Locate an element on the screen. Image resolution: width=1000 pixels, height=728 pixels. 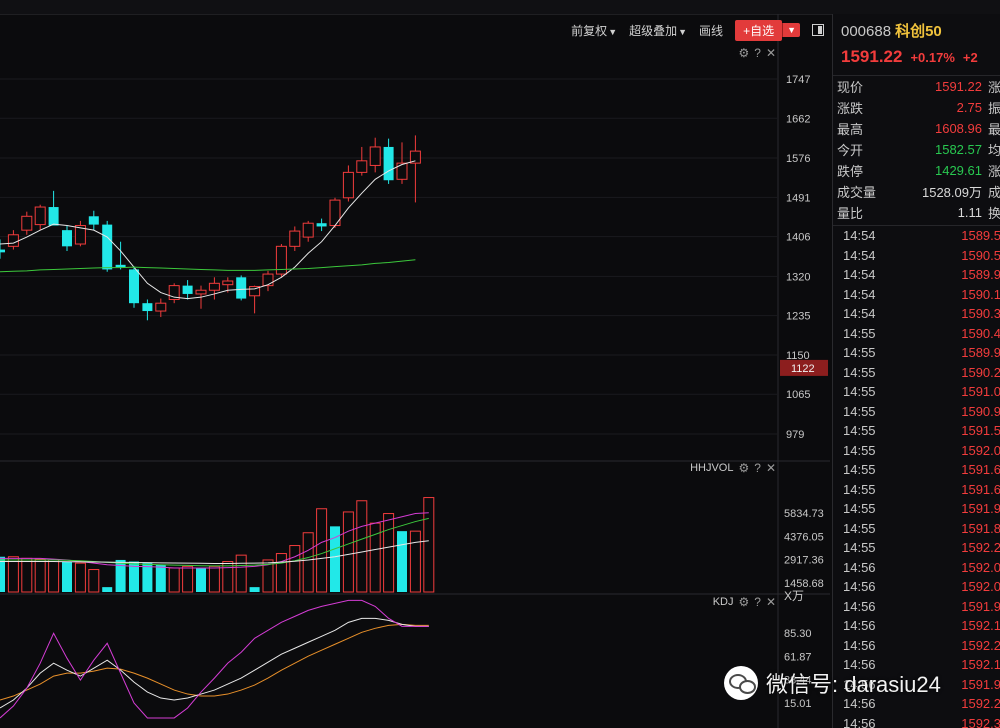
price-adjust-menu: 前复权▼ is located at coordinates (594, 30).